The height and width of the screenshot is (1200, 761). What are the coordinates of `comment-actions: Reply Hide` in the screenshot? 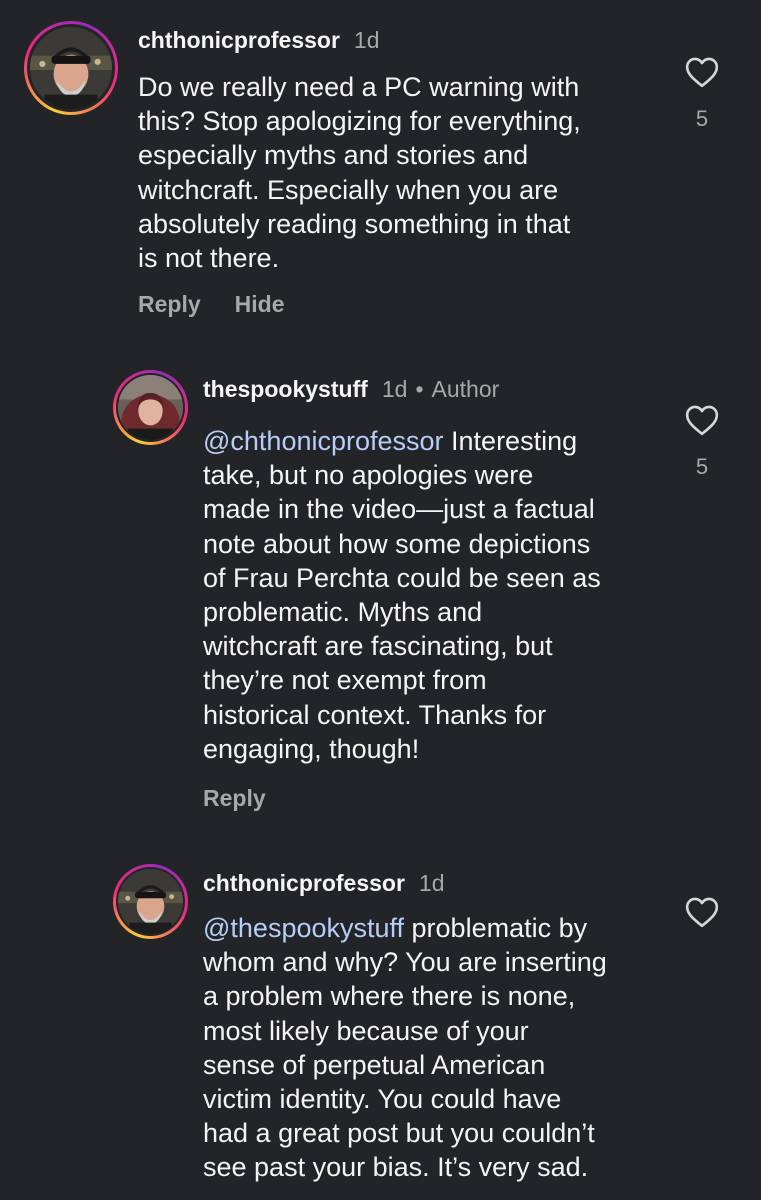 It's located at (211, 304).